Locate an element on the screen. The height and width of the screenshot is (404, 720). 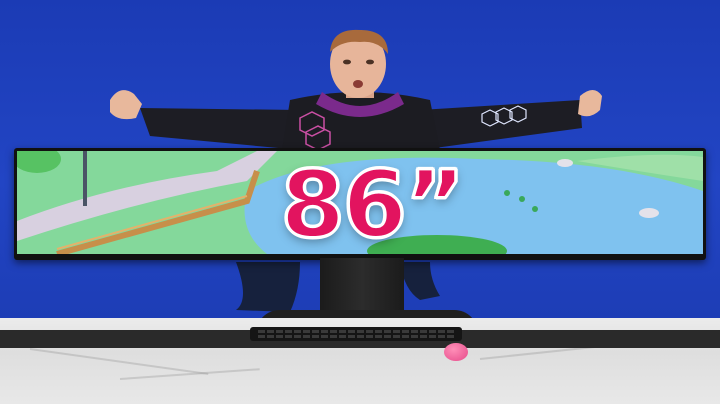
monitor-stand is located at coordinates (362, 288).